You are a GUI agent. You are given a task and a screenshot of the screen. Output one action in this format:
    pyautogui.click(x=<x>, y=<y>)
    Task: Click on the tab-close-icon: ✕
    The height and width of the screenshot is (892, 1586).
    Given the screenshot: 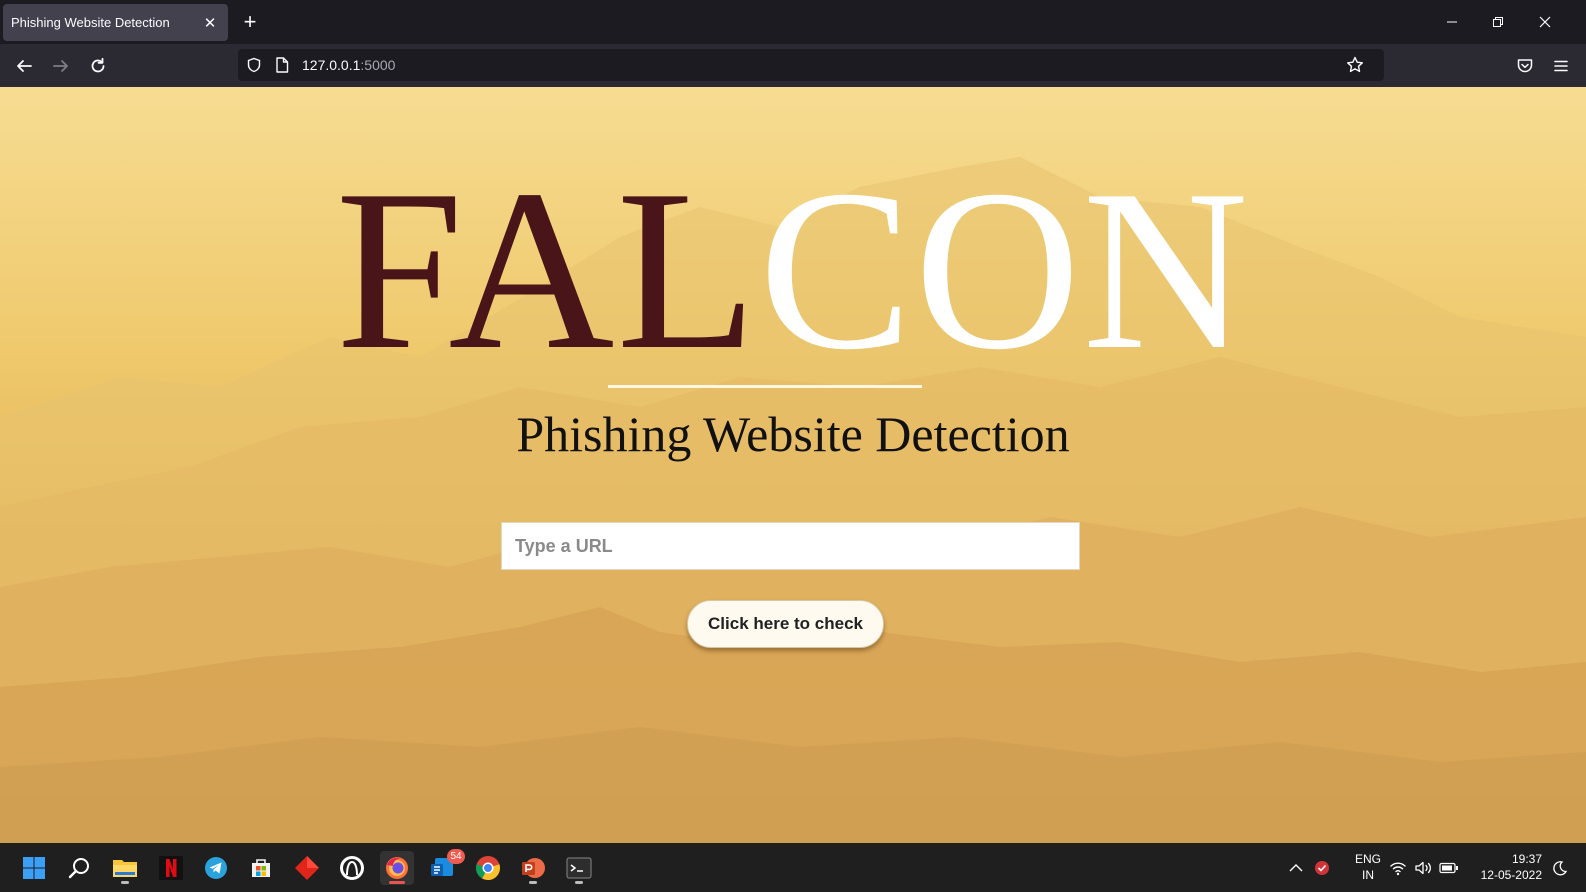 What is the action you would take?
    pyautogui.click(x=210, y=23)
    